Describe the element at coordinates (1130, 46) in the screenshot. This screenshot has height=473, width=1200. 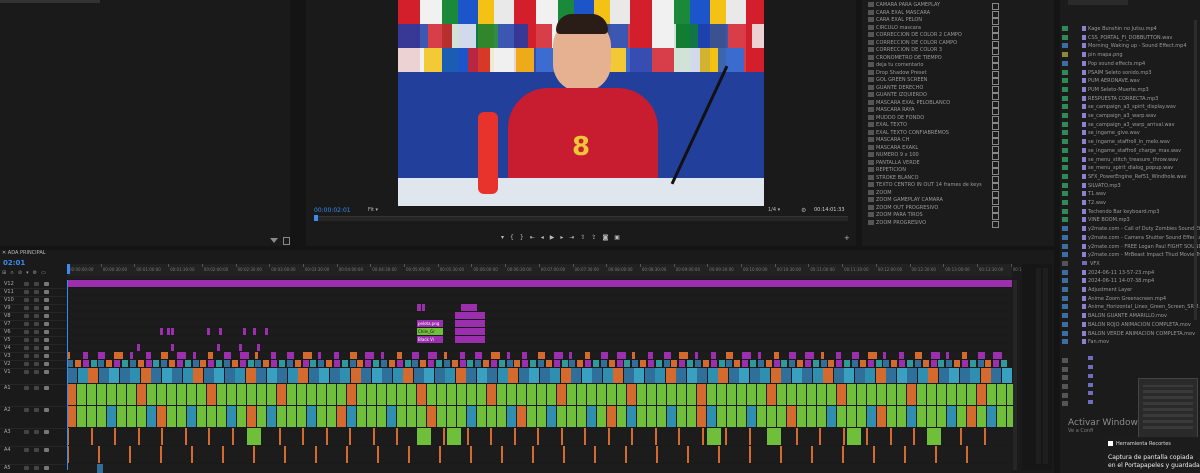
I see `bin-item: Morning_Waking up - Sound Effect.mp4` at that location.